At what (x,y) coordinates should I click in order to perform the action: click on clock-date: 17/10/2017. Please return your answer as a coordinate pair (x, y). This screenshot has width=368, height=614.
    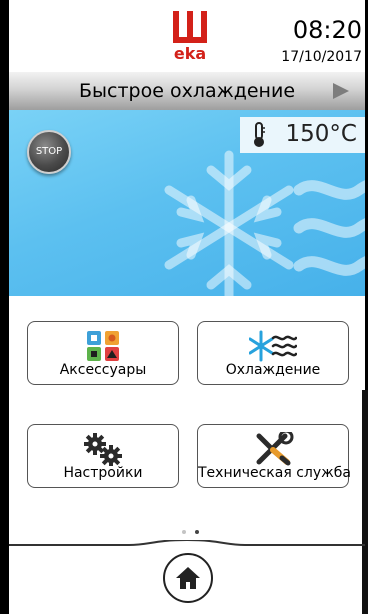
    Looking at the image, I should click on (321, 57).